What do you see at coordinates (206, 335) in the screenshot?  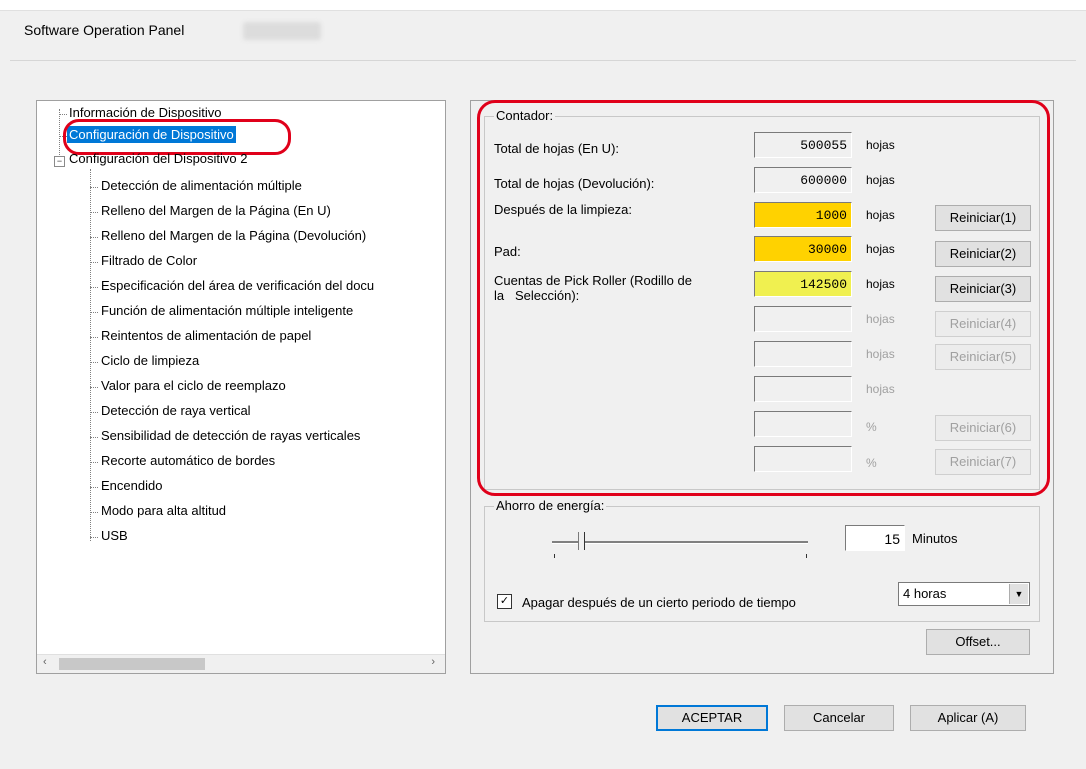 I see `tree-item-paper-retries: Reintentos de alimentación de papel` at bounding box center [206, 335].